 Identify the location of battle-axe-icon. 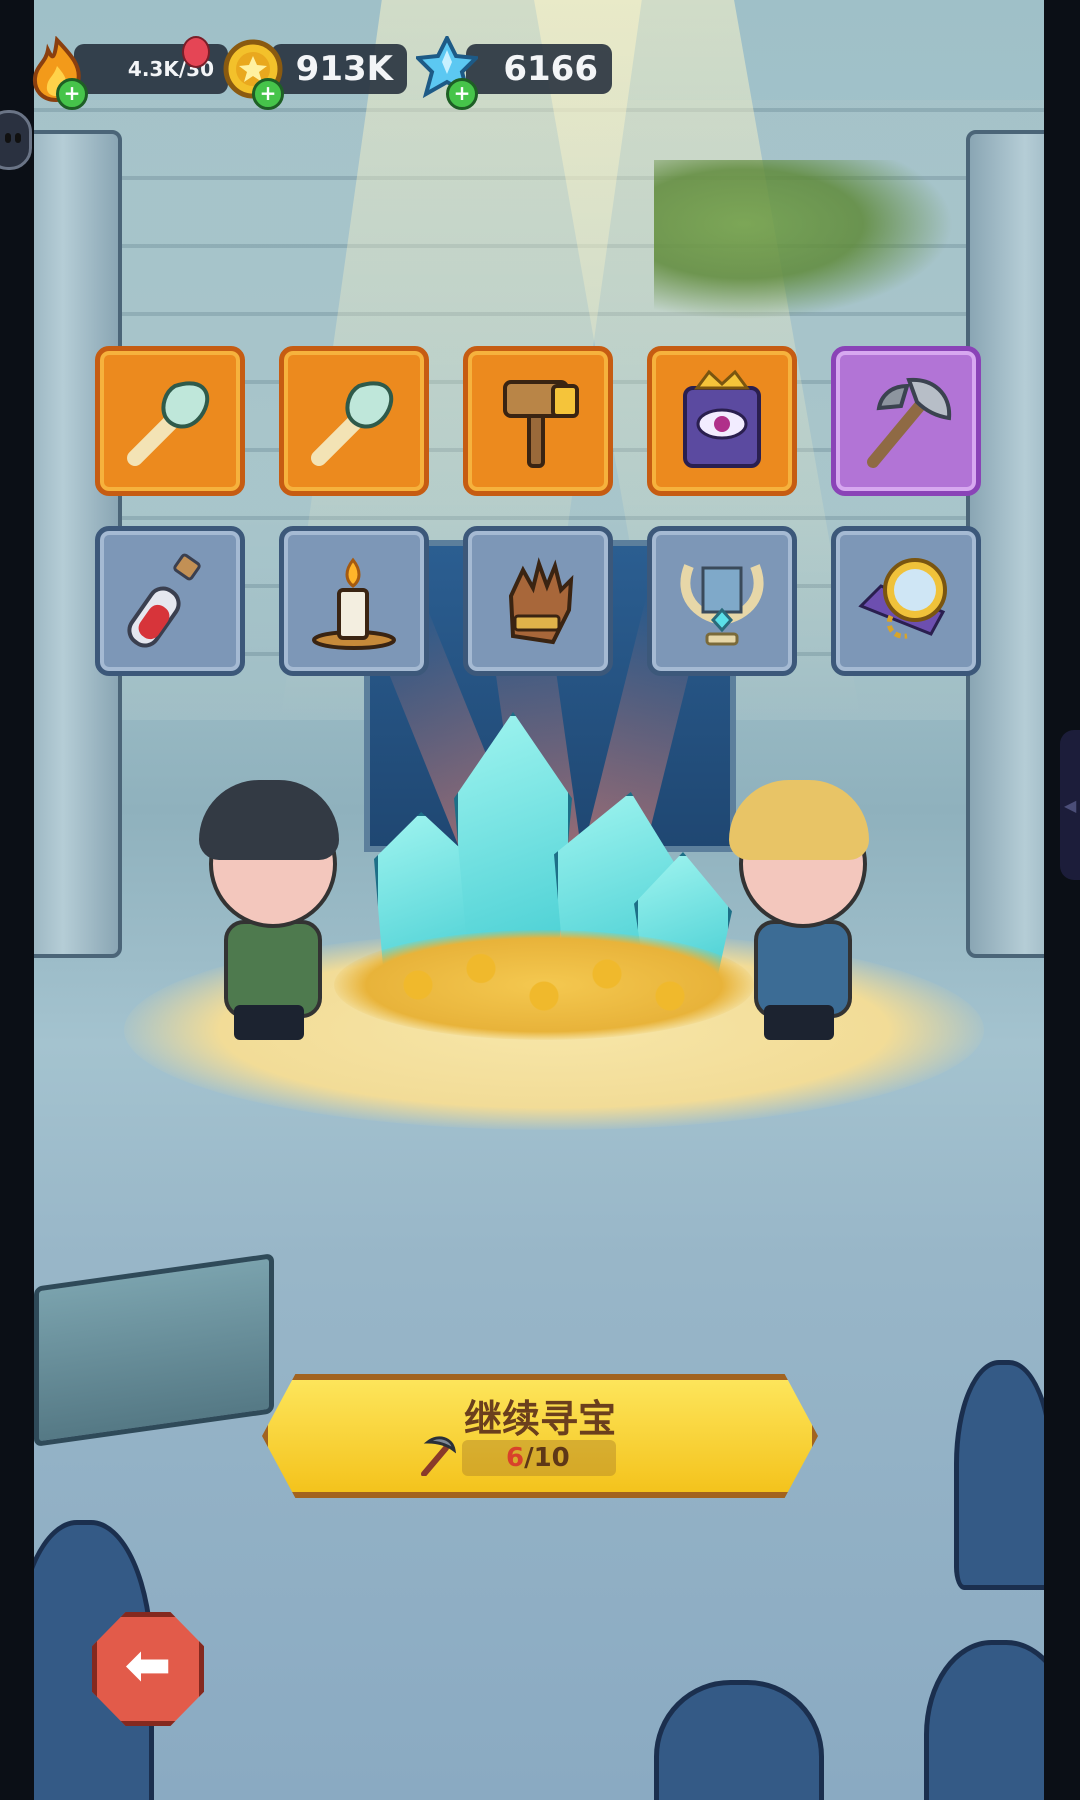
(909, 422).